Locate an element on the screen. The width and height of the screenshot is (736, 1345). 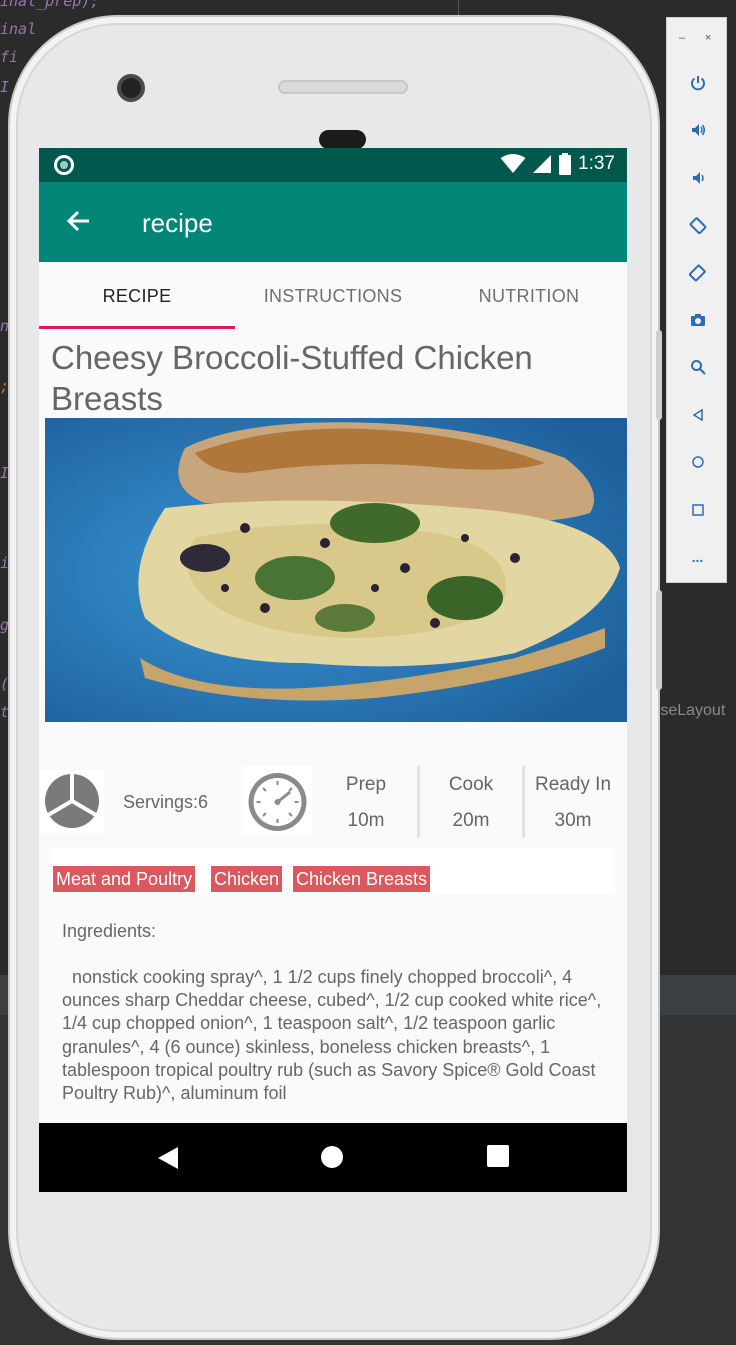
ide-layout-hint: rseLayout is located at coordinates (690, 710).